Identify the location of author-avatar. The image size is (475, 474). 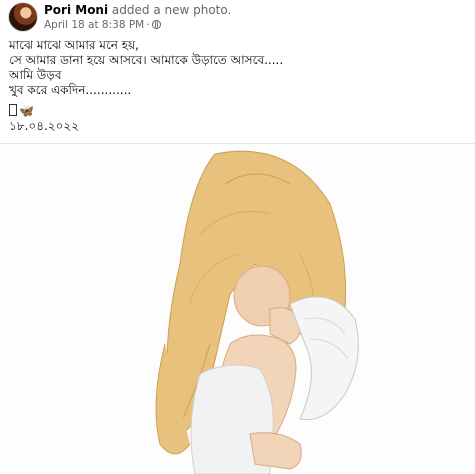
(23, 17).